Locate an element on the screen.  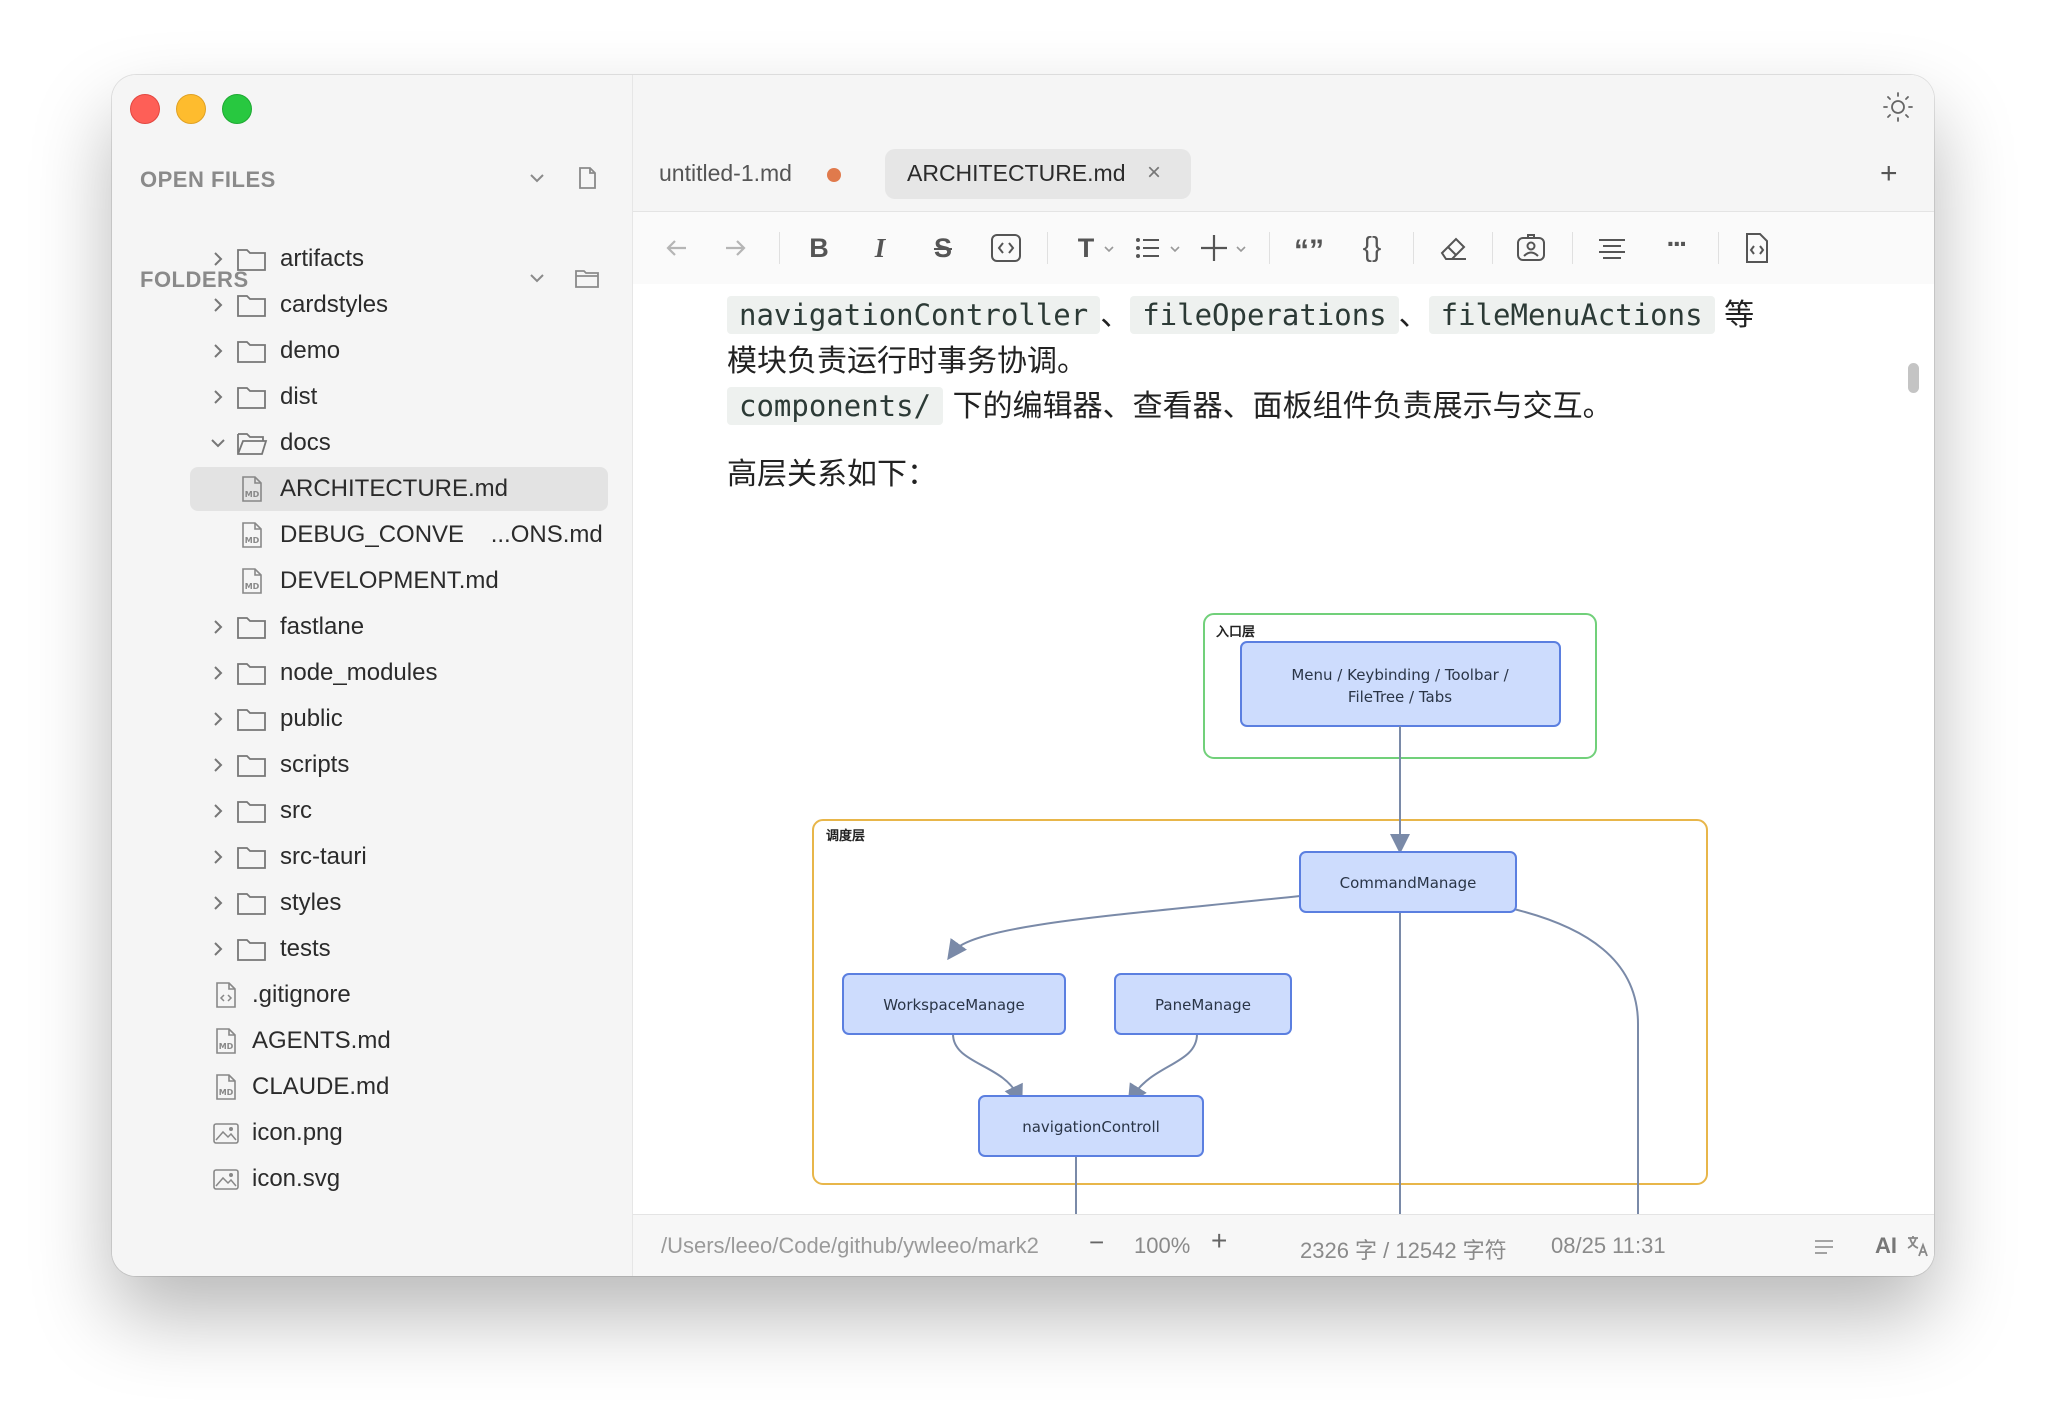
tree-item: MD ARCHITECTURE.md is located at coordinates (399, 489).